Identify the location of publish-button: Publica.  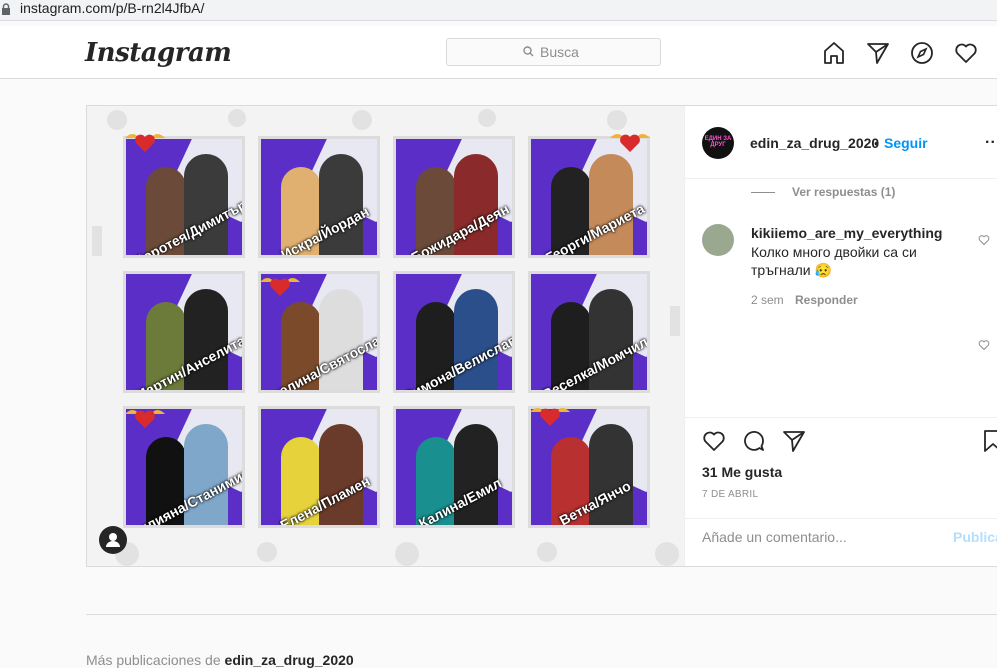
(975, 537).